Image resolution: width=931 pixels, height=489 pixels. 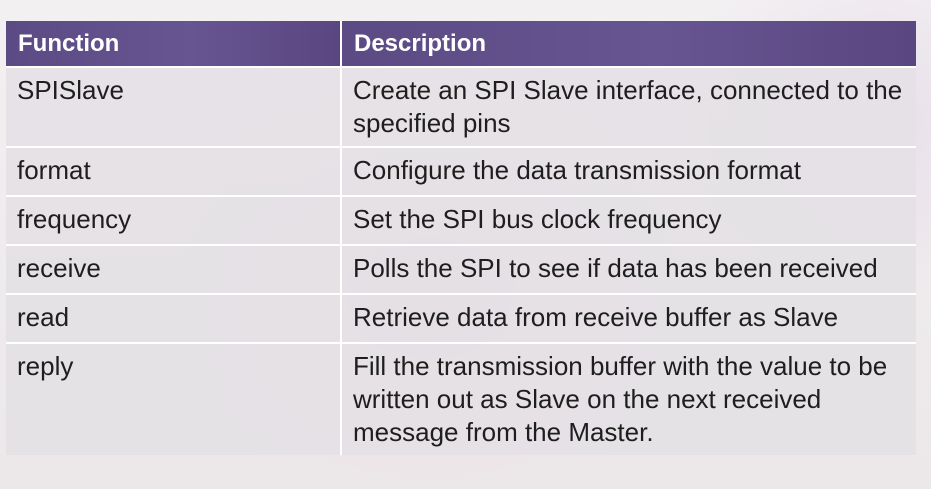 I want to click on function-cell: reply, so click(x=173, y=398).